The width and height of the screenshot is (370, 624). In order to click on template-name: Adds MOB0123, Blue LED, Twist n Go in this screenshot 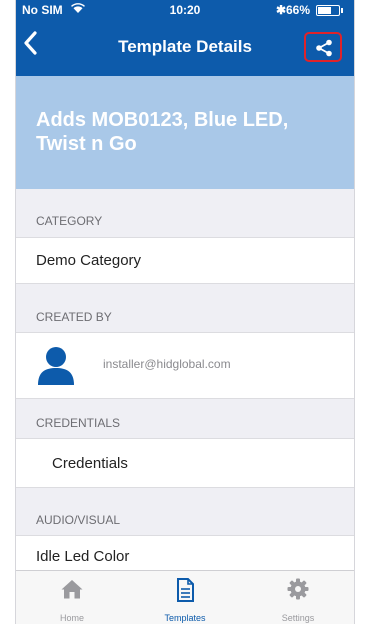, I will do `click(162, 132)`.